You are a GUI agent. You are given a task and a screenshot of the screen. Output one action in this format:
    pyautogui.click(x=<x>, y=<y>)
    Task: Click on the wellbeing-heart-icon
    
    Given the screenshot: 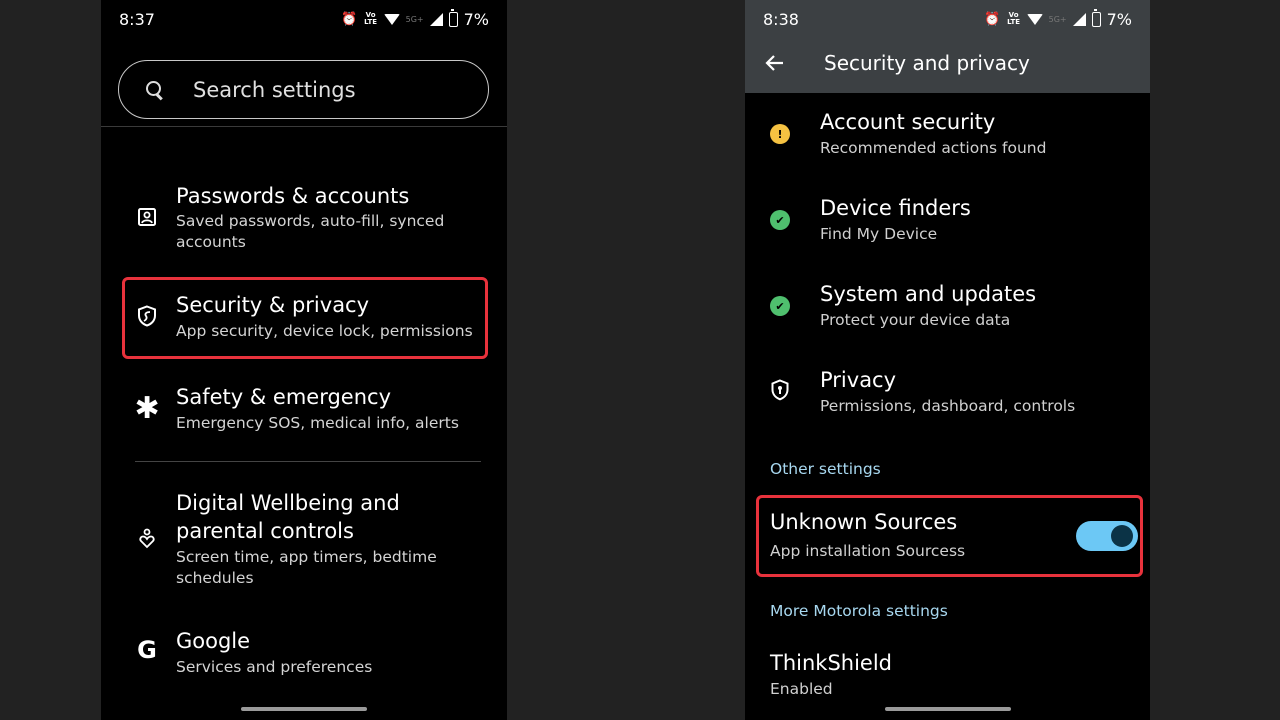 What is the action you would take?
    pyautogui.click(x=147, y=539)
    